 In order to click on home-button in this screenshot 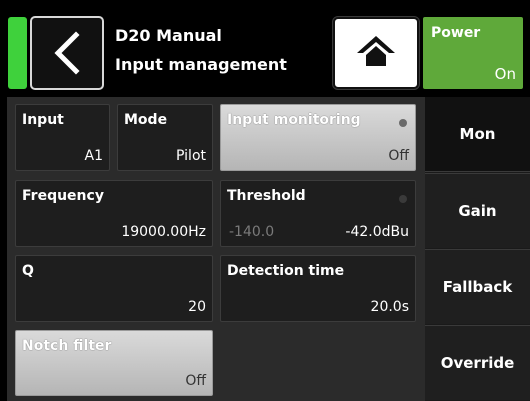, I will do `click(376, 53)`.